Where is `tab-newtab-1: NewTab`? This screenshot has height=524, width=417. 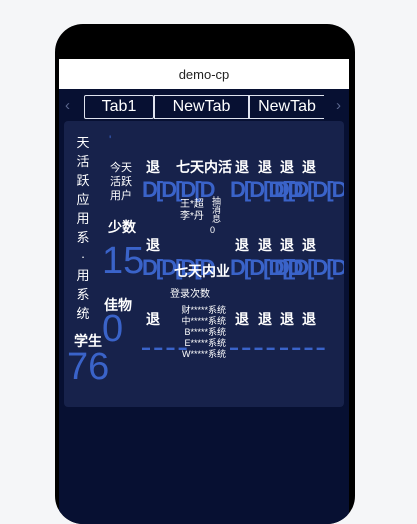
tab-newtab-1: NewTab is located at coordinates (201, 107).